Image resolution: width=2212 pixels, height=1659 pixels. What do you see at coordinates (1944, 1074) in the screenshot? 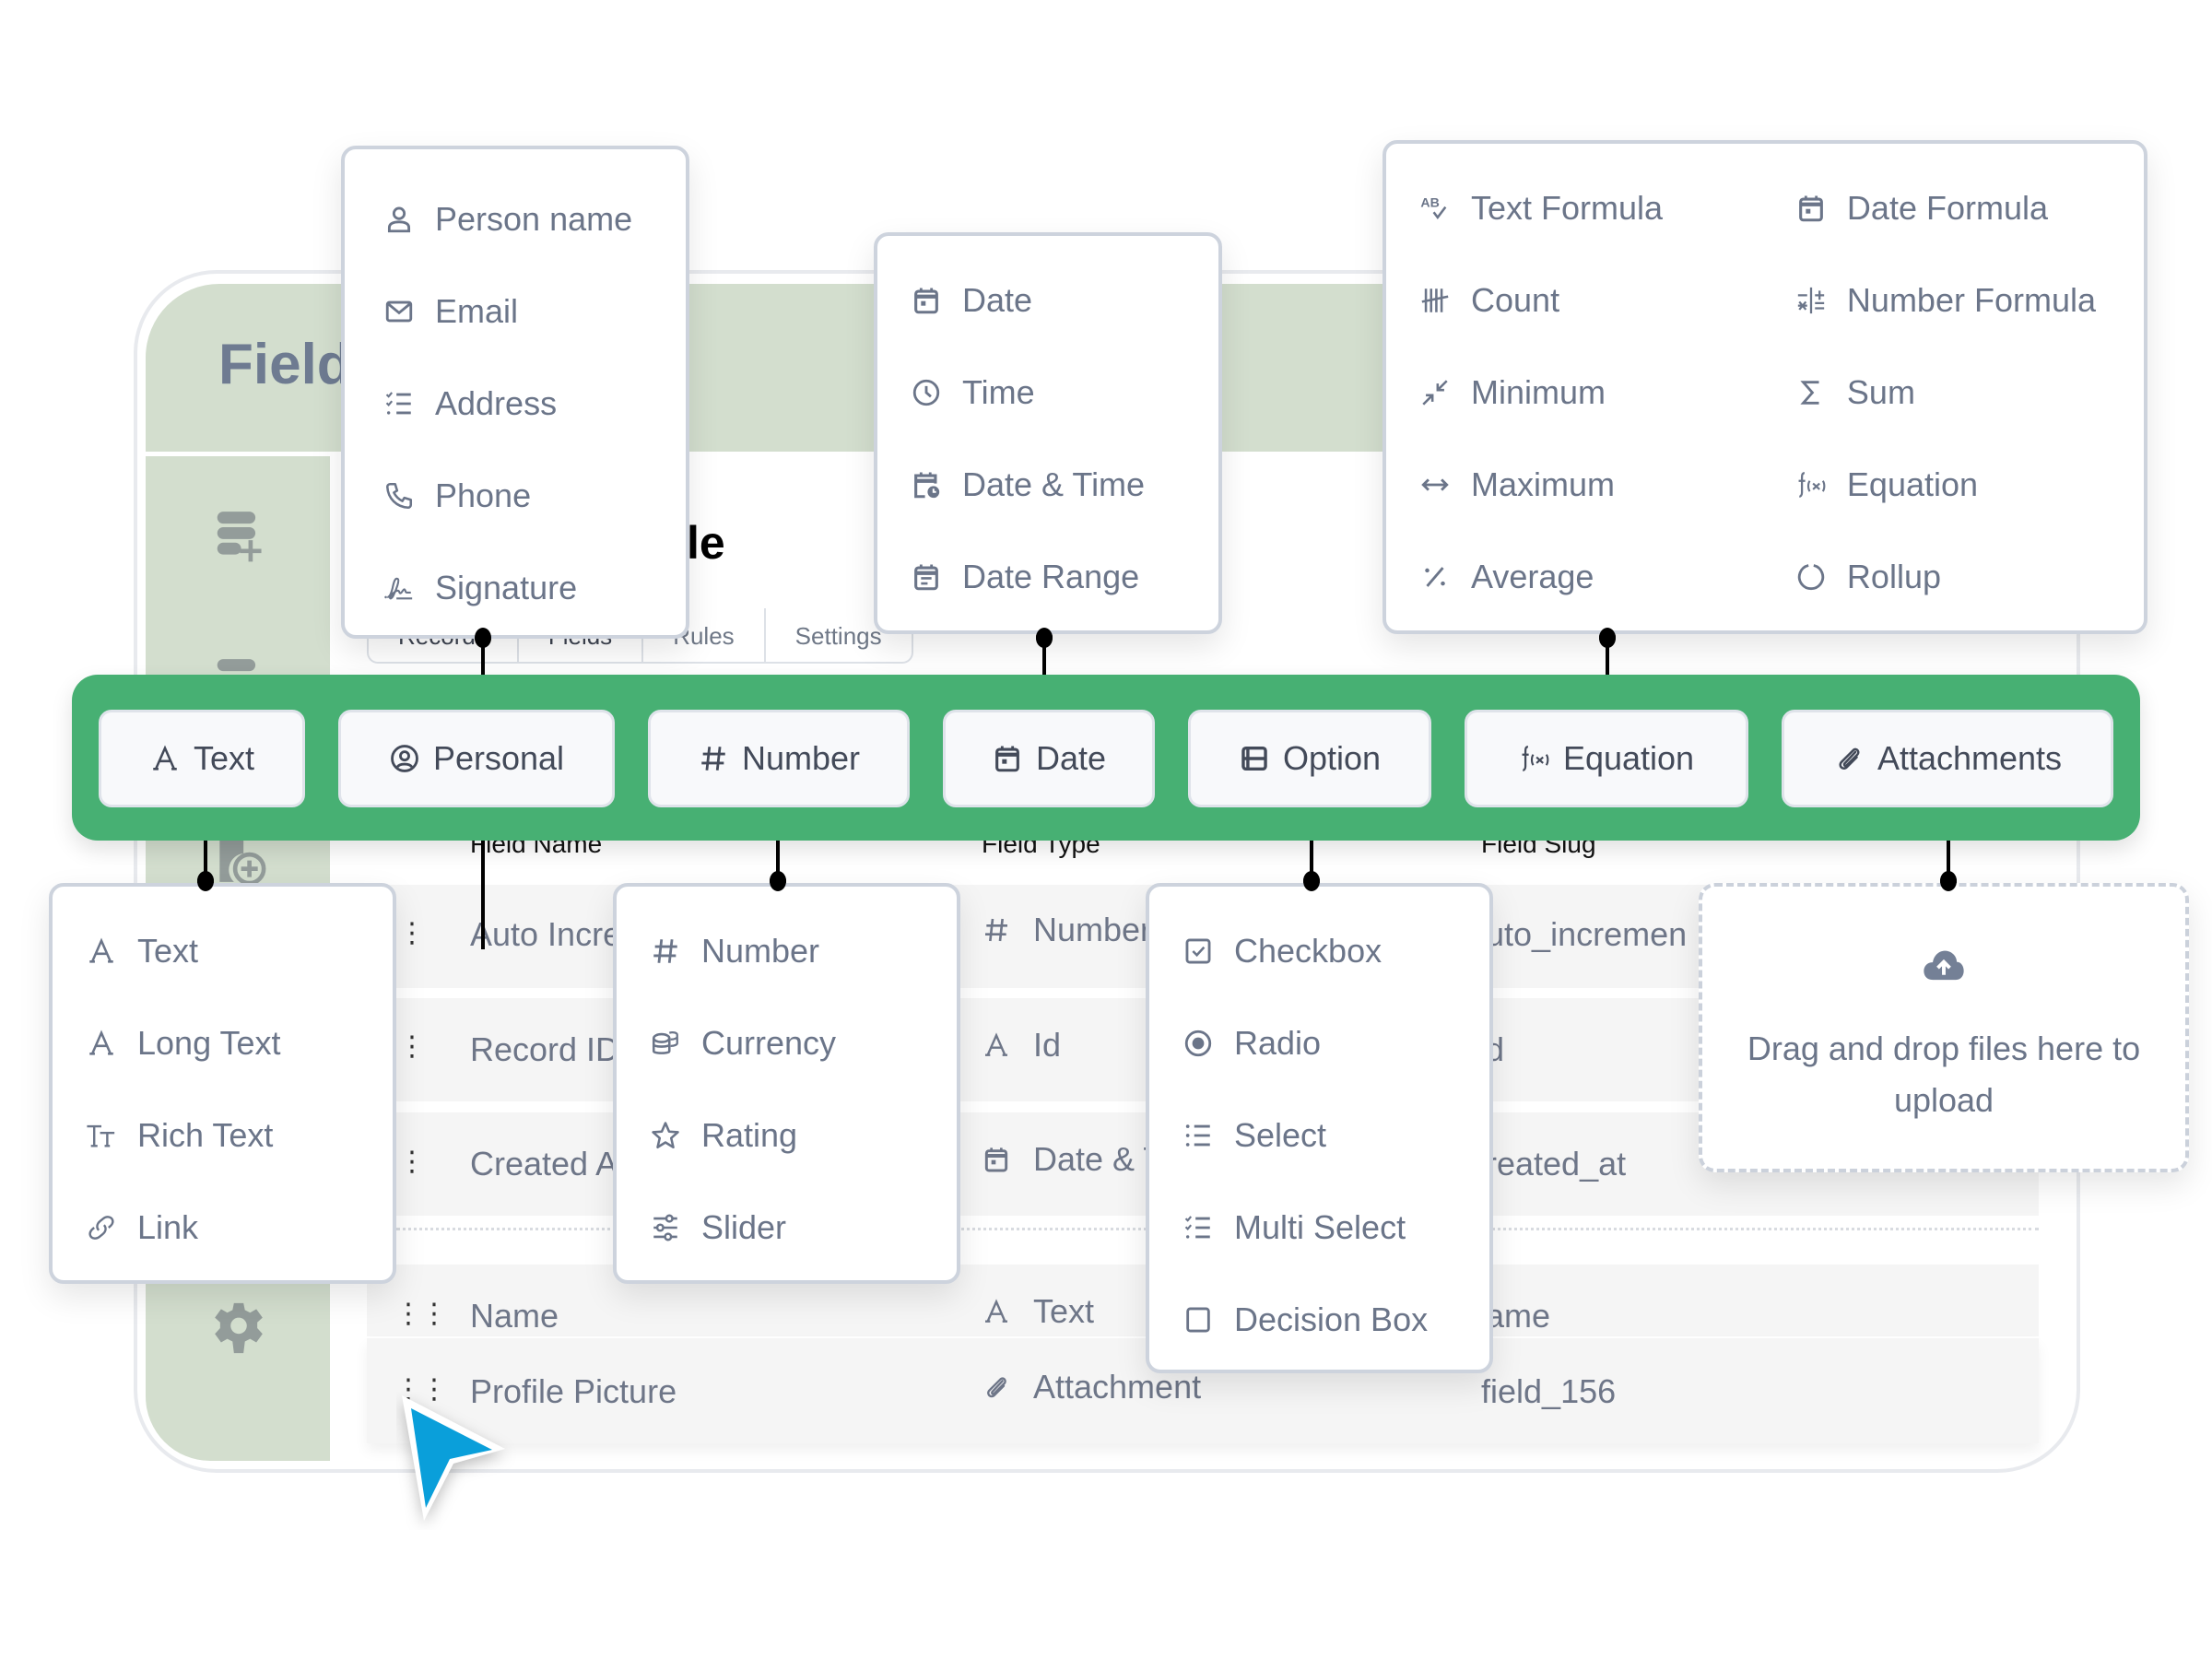
I see `dropzone-text: Drag and drop files here to upload` at bounding box center [1944, 1074].